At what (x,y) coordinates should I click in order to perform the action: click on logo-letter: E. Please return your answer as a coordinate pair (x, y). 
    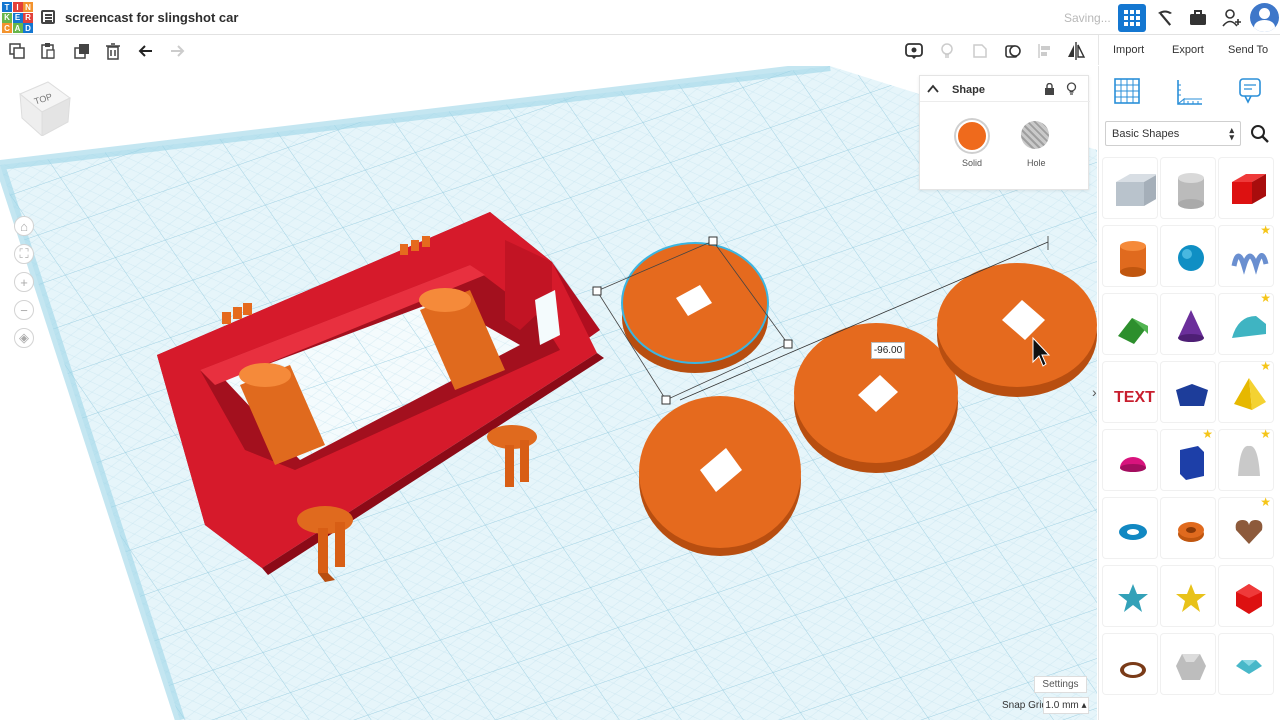
    Looking at the image, I should click on (17, 17).